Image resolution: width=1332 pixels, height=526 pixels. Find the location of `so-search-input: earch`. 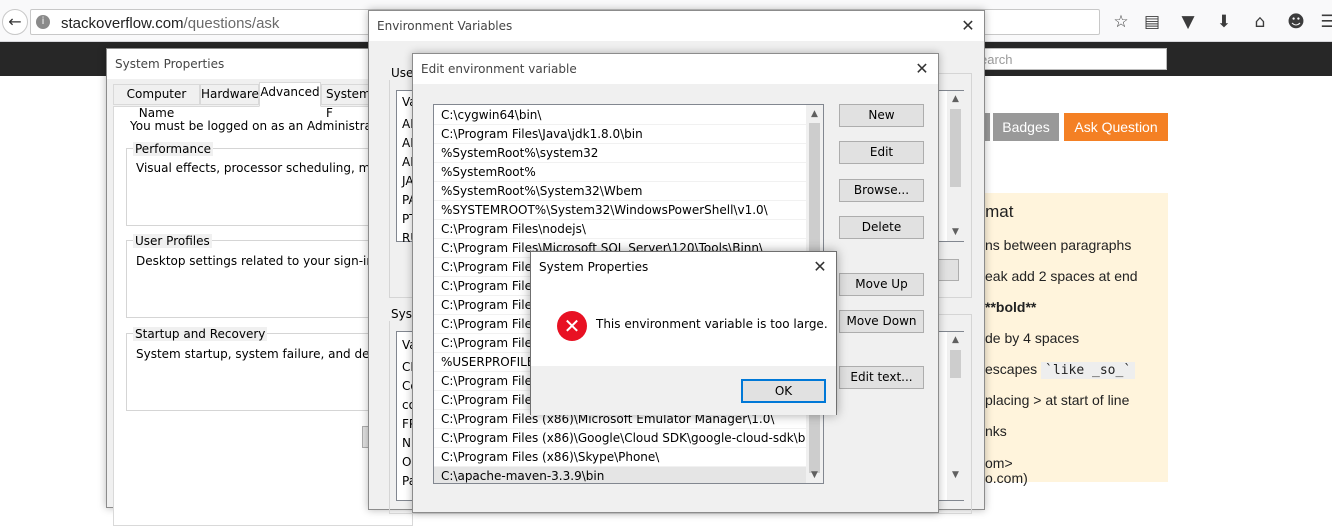

so-search-input: earch is located at coordinates (1066, 59).